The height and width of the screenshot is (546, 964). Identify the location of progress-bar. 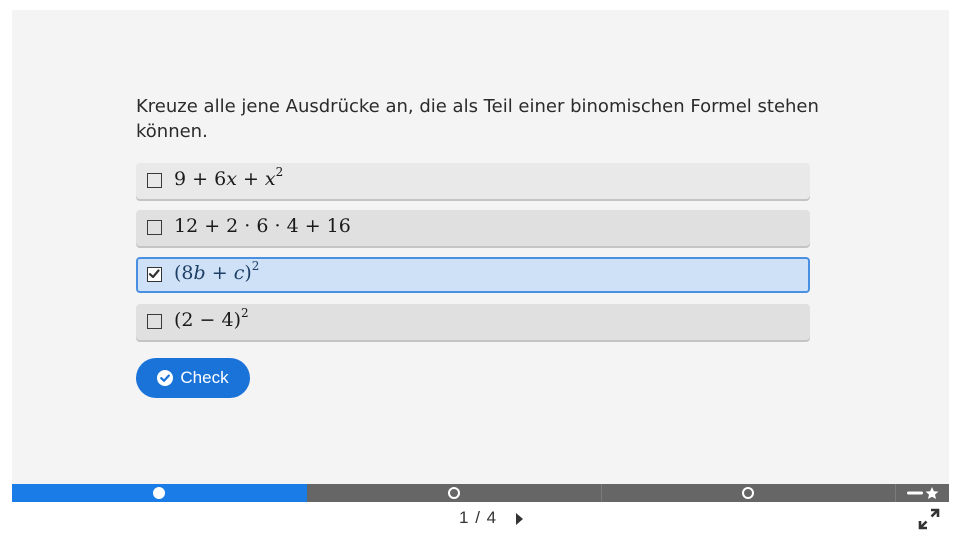
(480, 493).